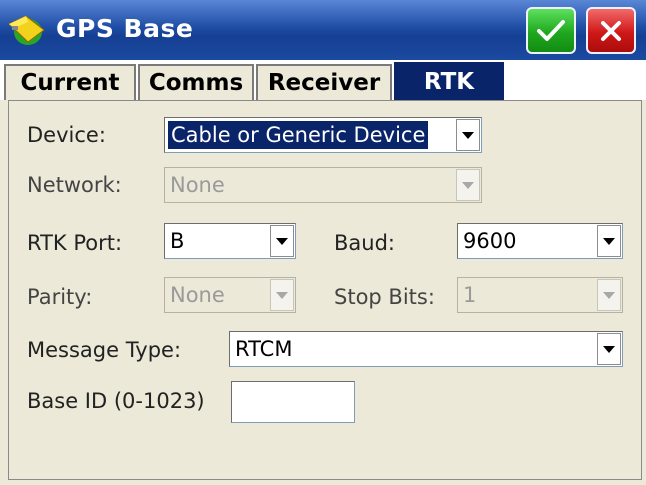 The image size is (646, 485). I want to click on checkmark-icon, so click(551, 30).